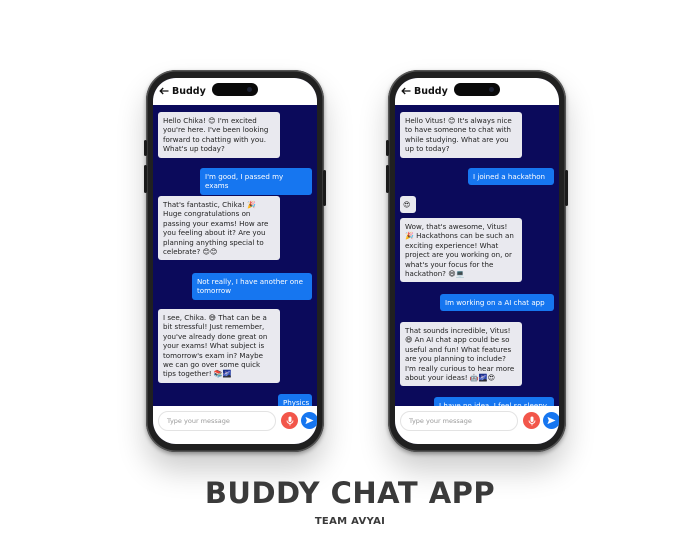 The image size is (700, 560). What do you see at coordinates (497, 303) in the screenshot?
I see `user-message: Im working on a AI chat app` at bounding box center [497, 303].